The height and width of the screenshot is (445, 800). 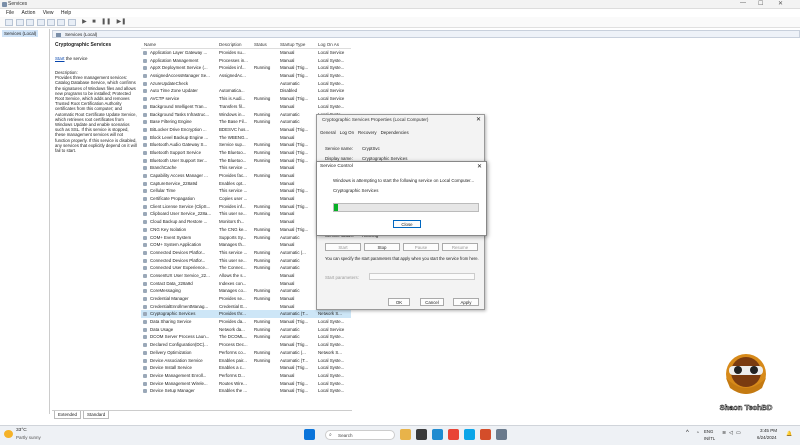 What do you see at coordinates (453, 434) in the screenshot?
I see `chrome-icon` at bounding box center [453, 434].